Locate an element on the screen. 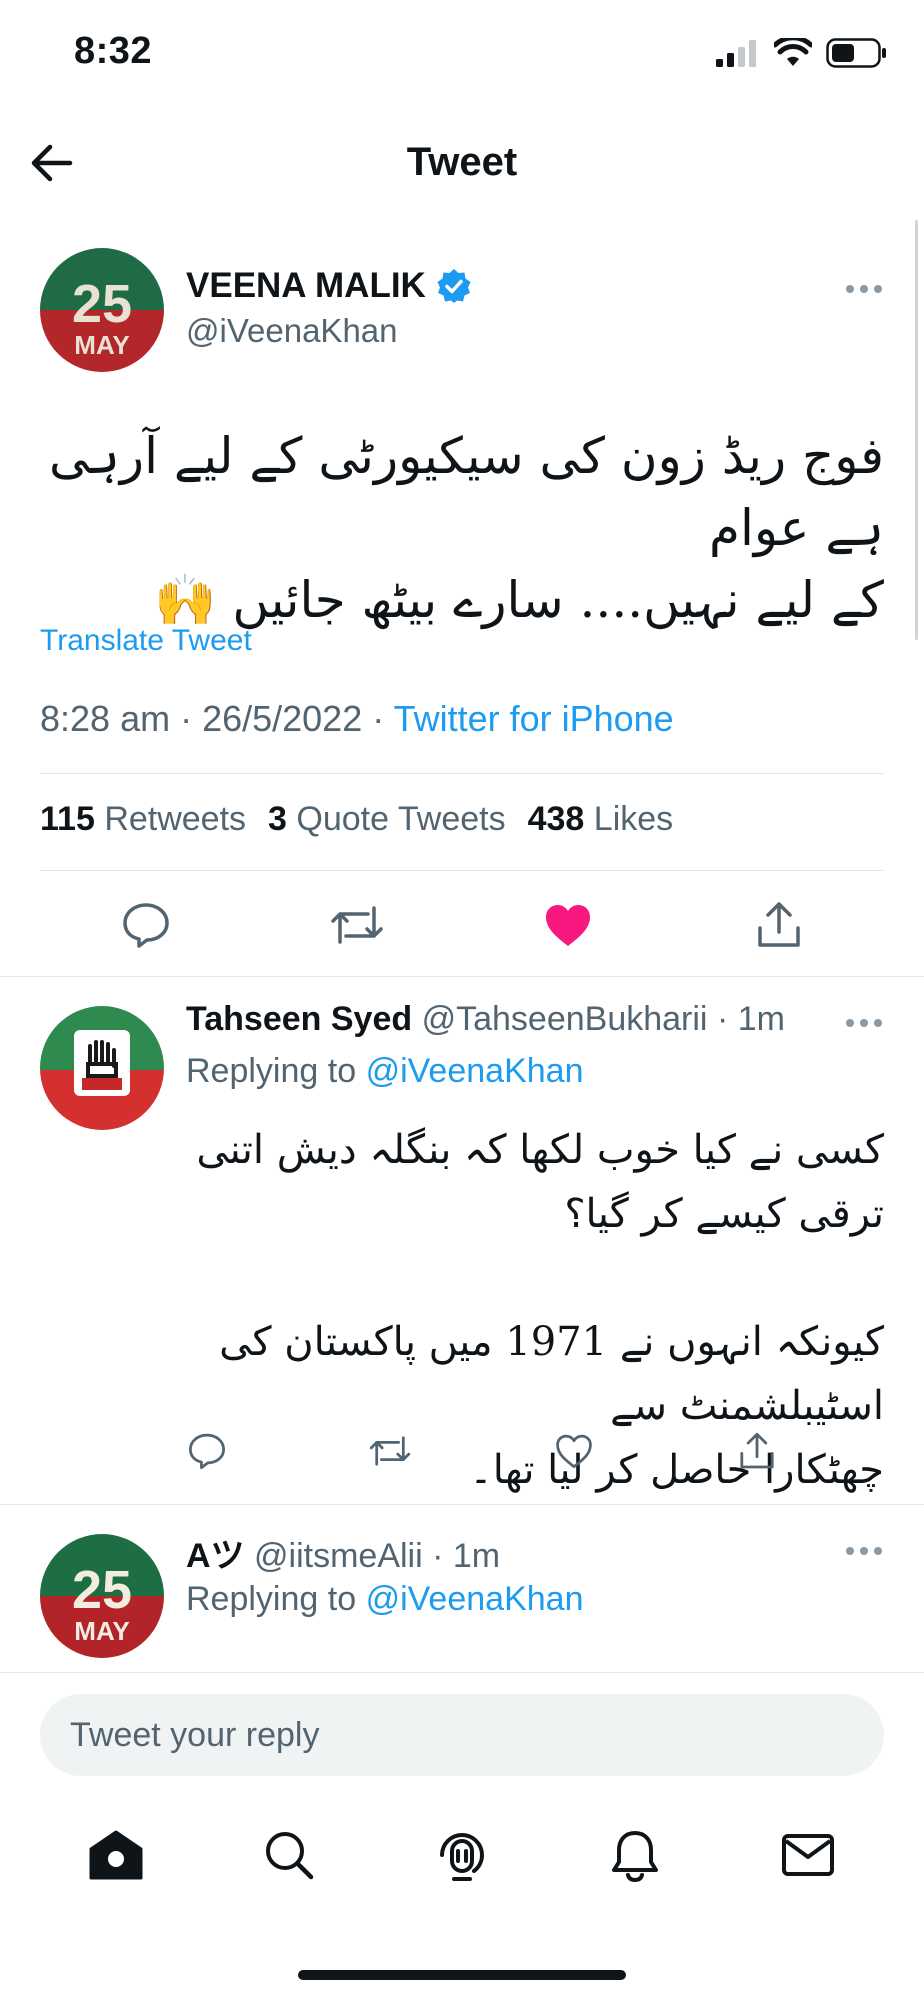  status-time: 8:32 is located at coordinates (113, 51).